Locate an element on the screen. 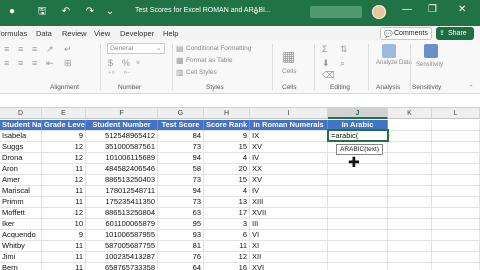  merge-center-icon: ⊞ is located at coordinates (68, 63).